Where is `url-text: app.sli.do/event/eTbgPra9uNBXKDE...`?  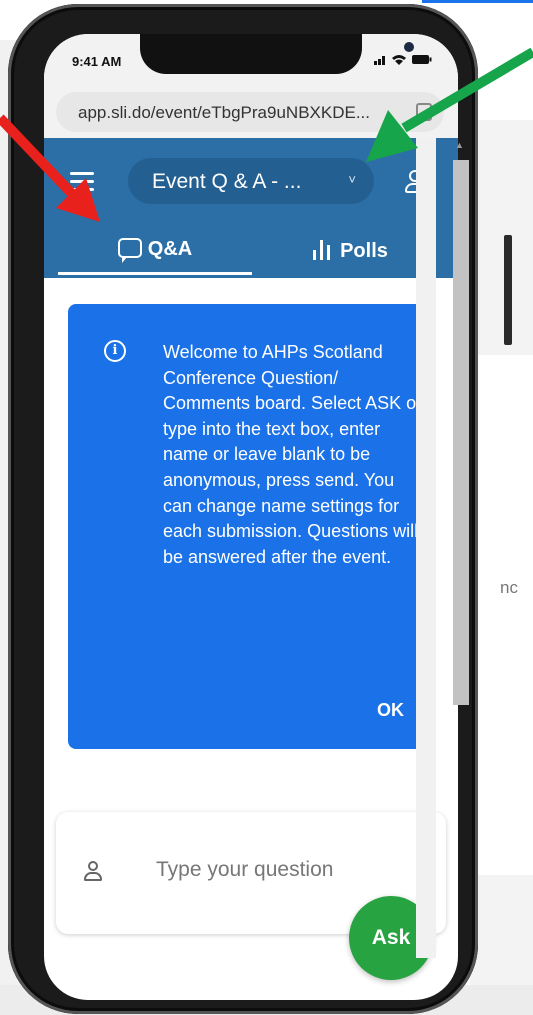
url-text: app.sli.do/event/eTbgPra9uNBXKDE... is located at coordinates (224, 112).